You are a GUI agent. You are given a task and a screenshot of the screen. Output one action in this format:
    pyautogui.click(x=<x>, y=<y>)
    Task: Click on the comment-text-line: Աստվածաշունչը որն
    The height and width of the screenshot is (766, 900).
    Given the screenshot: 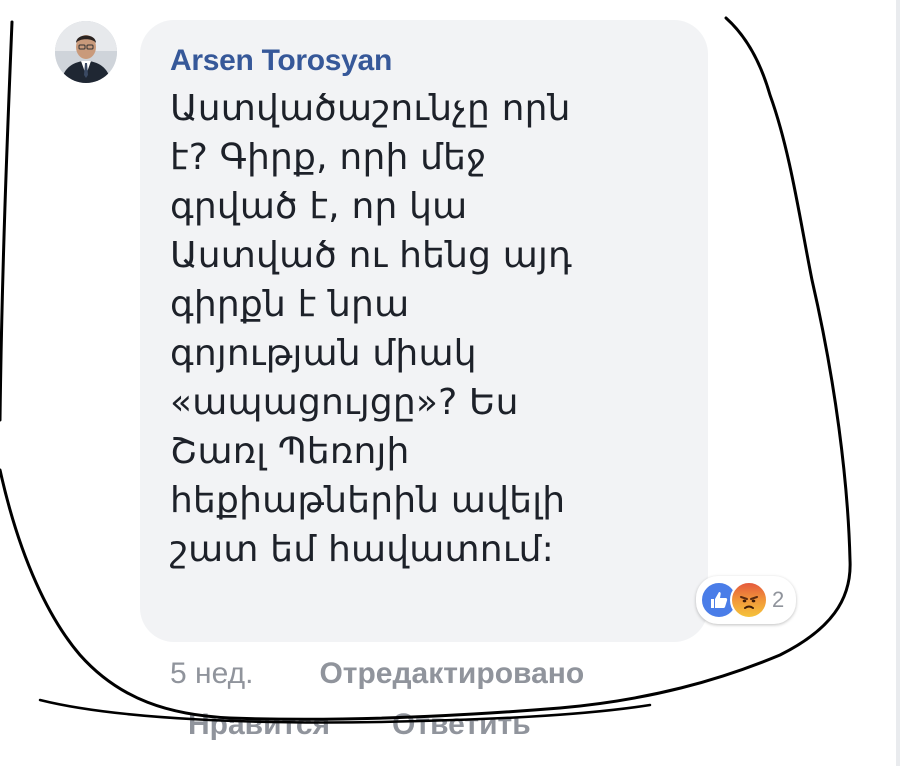 What is the action you would take?
    pyautogui.click(x=370, y=108)
    